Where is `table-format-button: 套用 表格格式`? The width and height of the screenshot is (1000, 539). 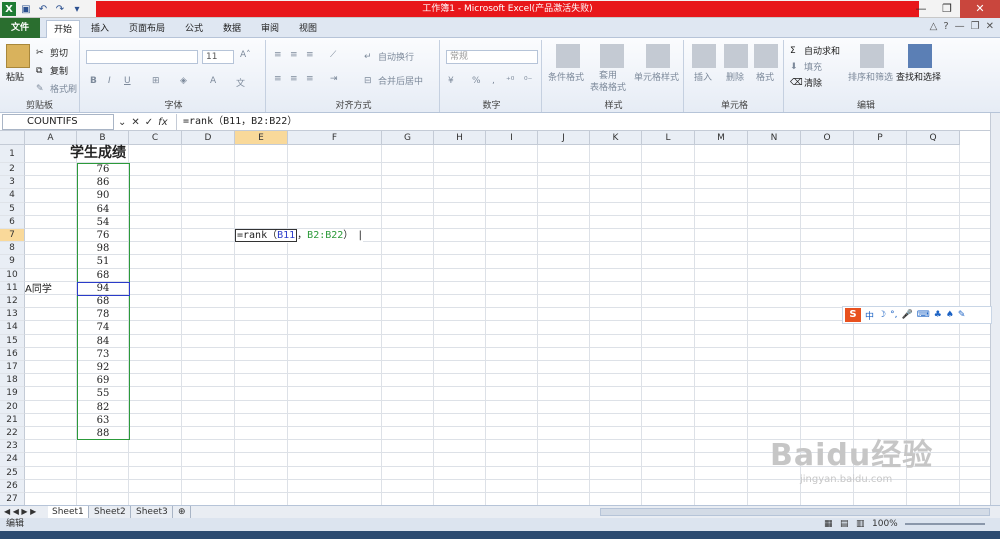 table-format-button: 套用 表格格式 is located at coordinates (608, 82).